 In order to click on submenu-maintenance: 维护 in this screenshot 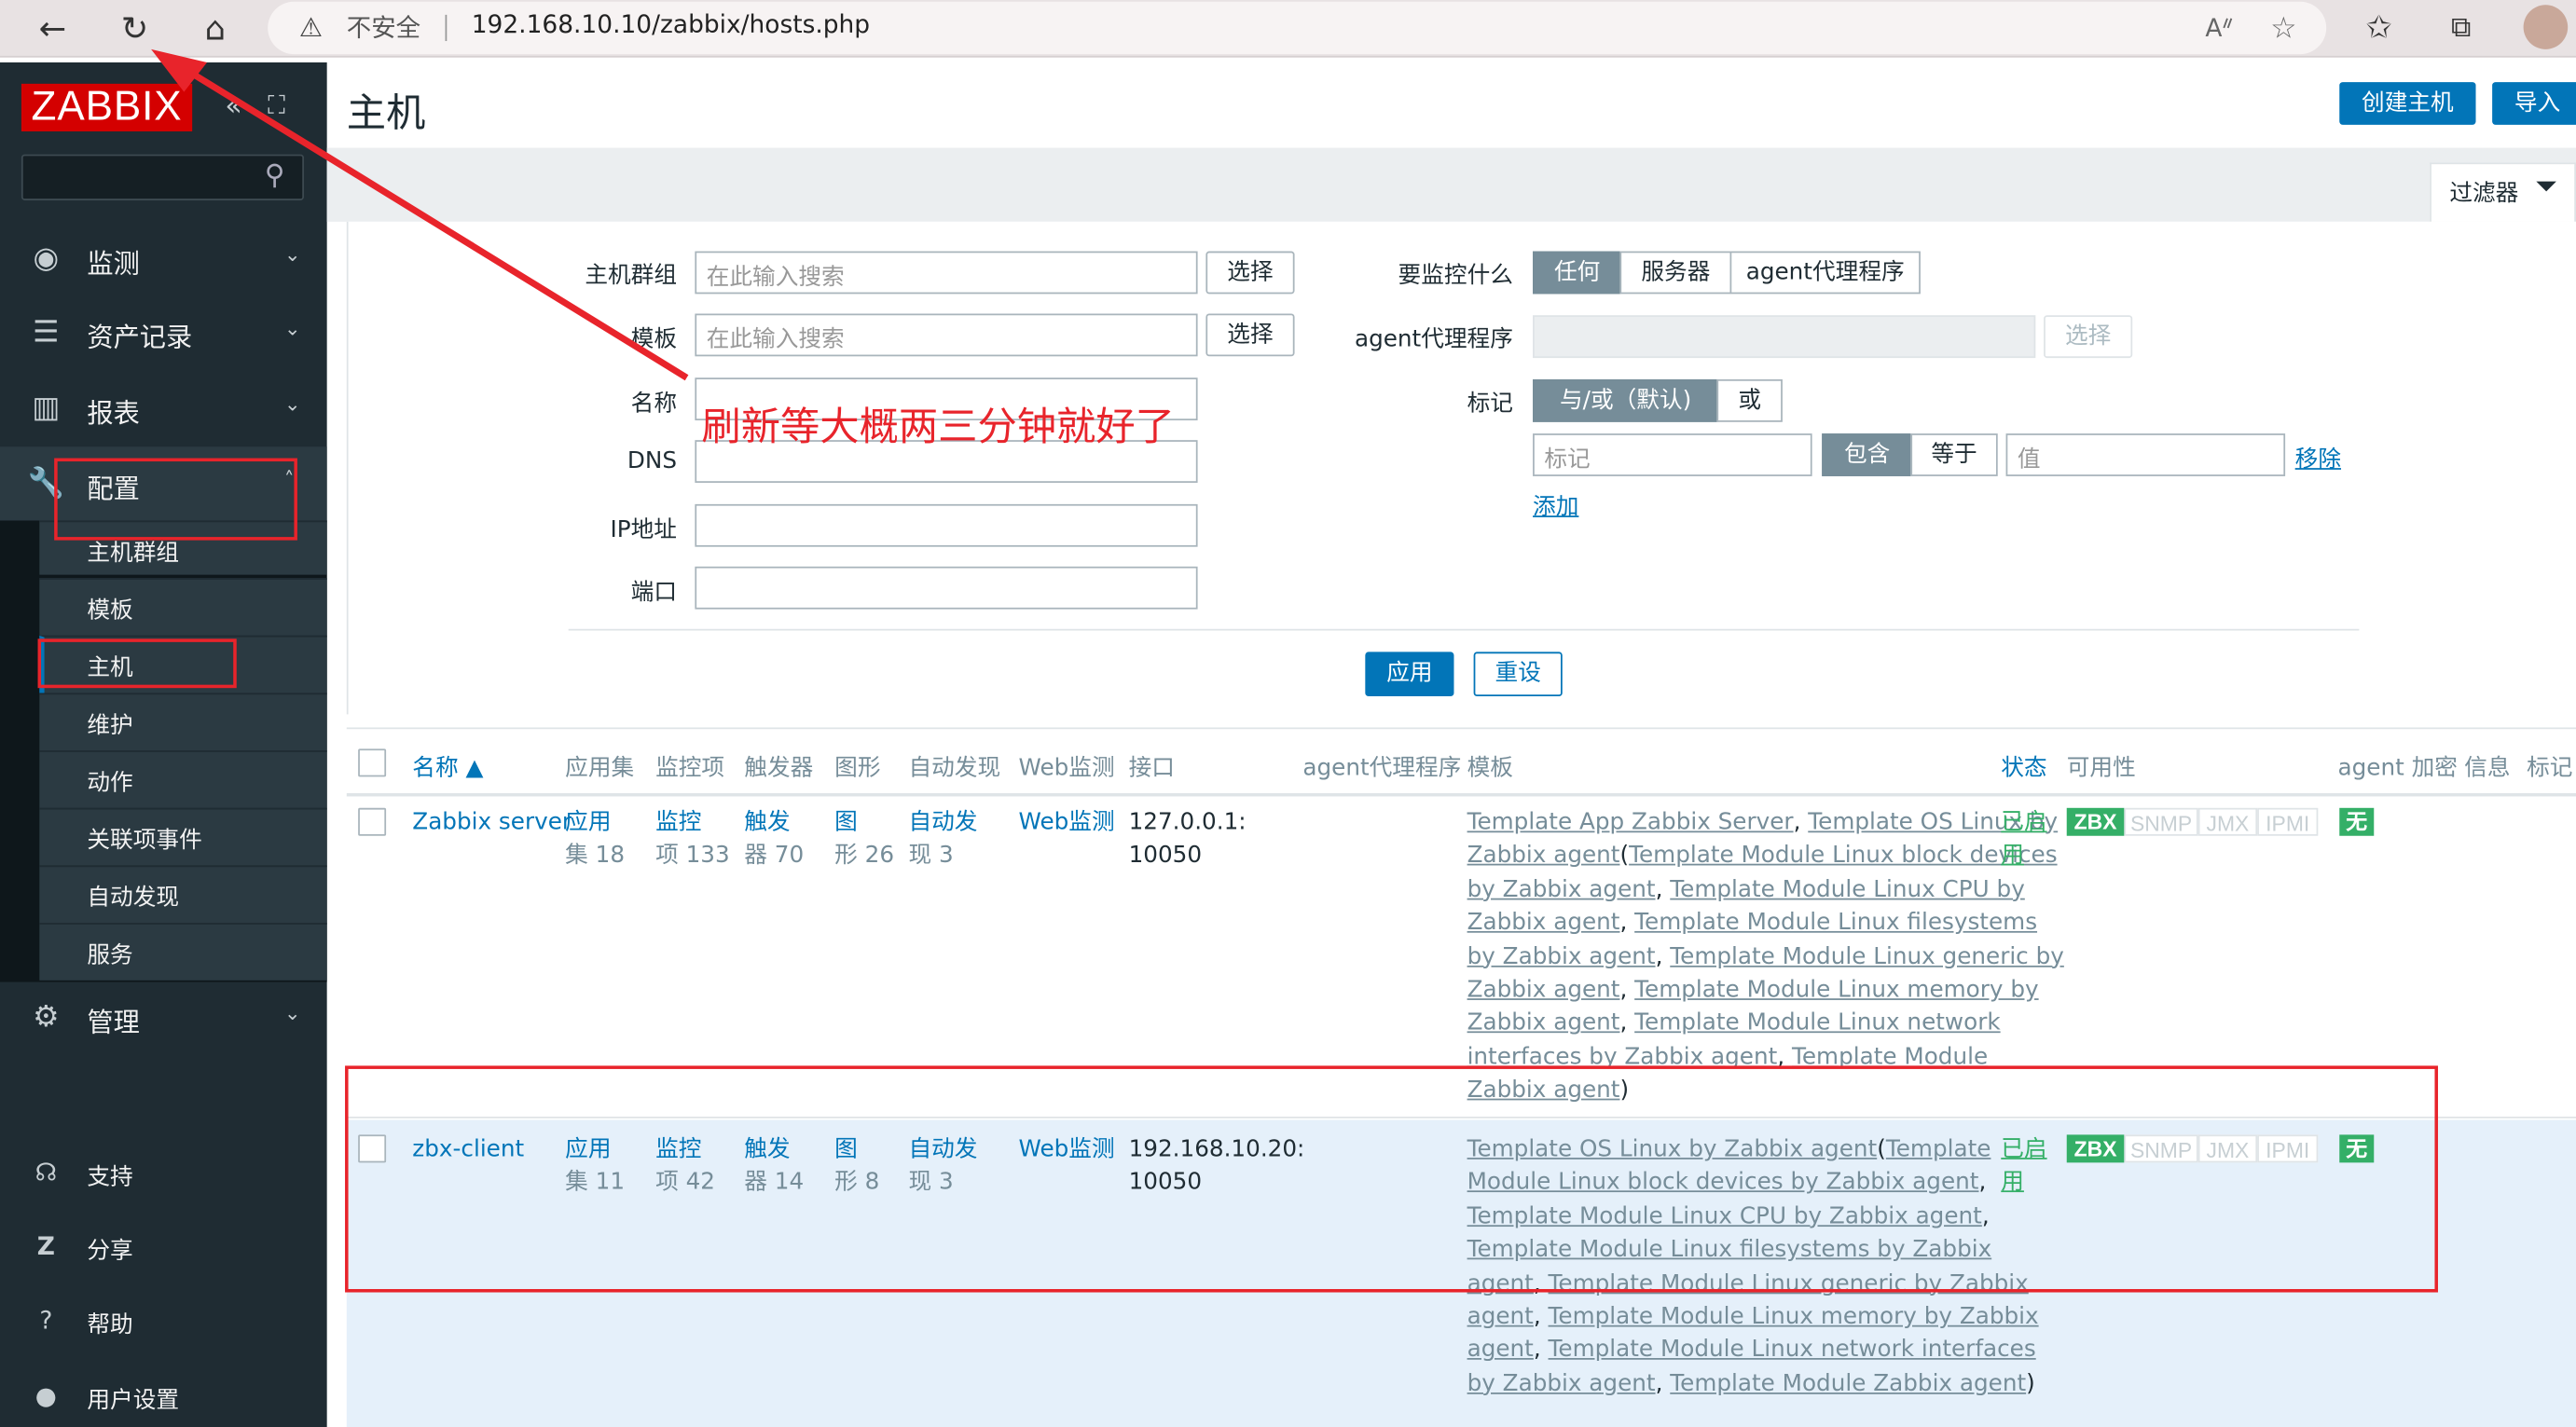, I will do `click(183, 722)`.